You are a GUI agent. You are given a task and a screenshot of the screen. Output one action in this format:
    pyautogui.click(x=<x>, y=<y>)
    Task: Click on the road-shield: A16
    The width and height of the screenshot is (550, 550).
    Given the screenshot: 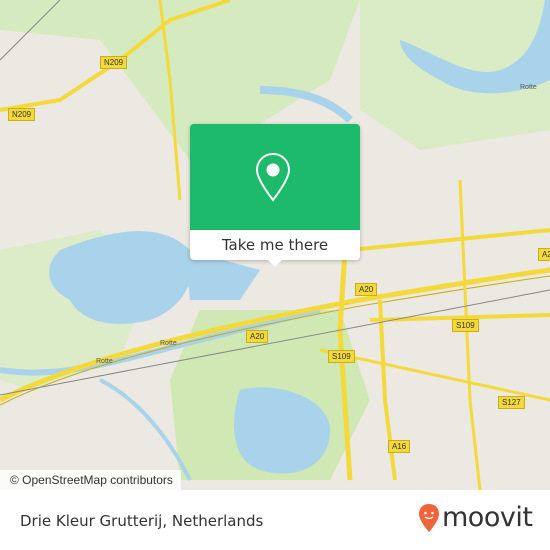 What is the action you would take?
    pyautogui.click(x=399, y=446)
    